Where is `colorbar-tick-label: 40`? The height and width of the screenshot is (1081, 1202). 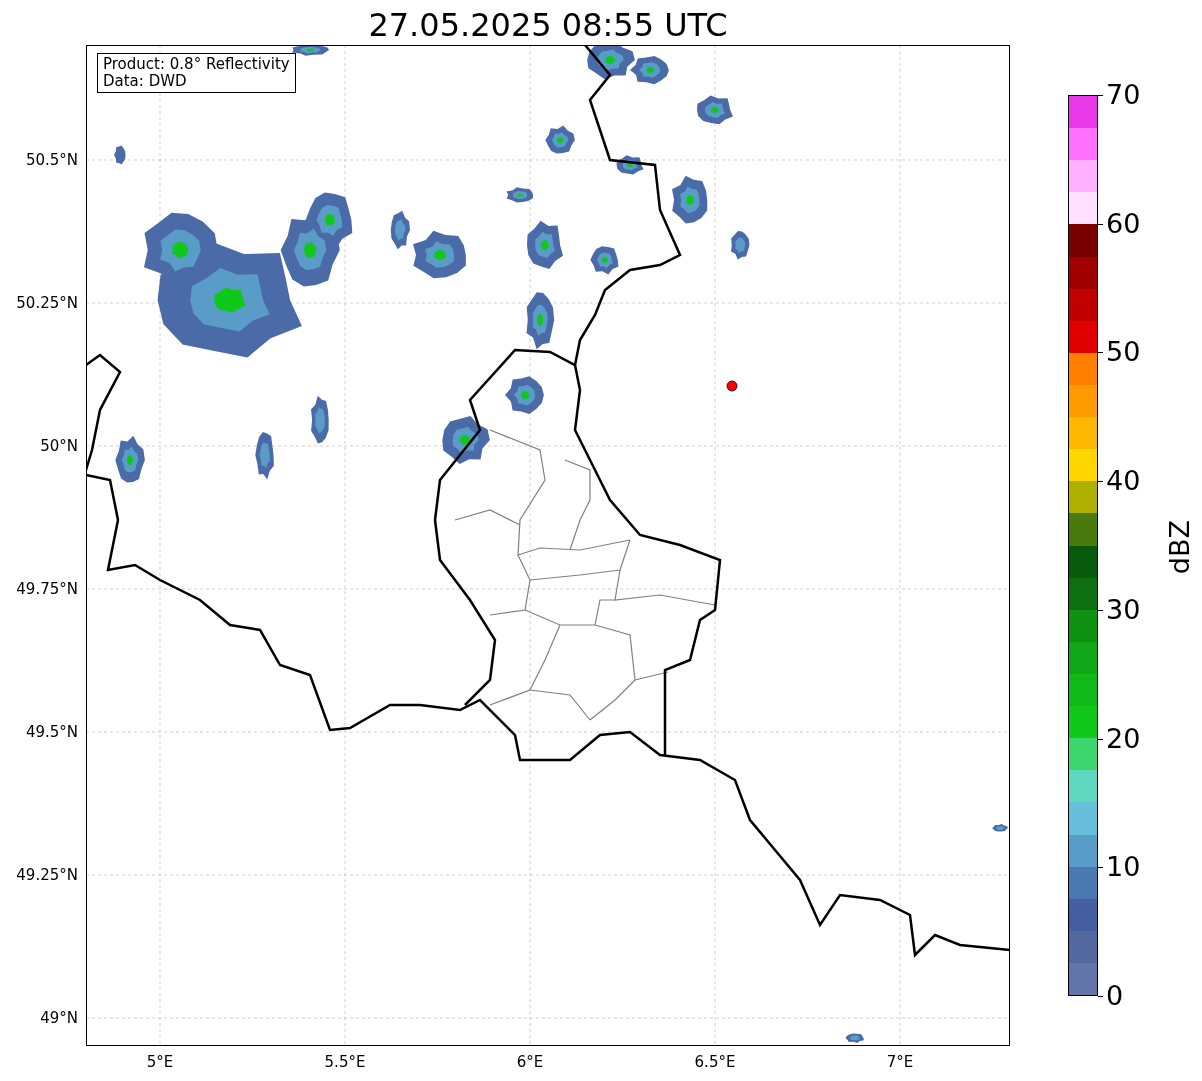 colorbar-tick-label: 40 is located at coordinates (1123, 481).